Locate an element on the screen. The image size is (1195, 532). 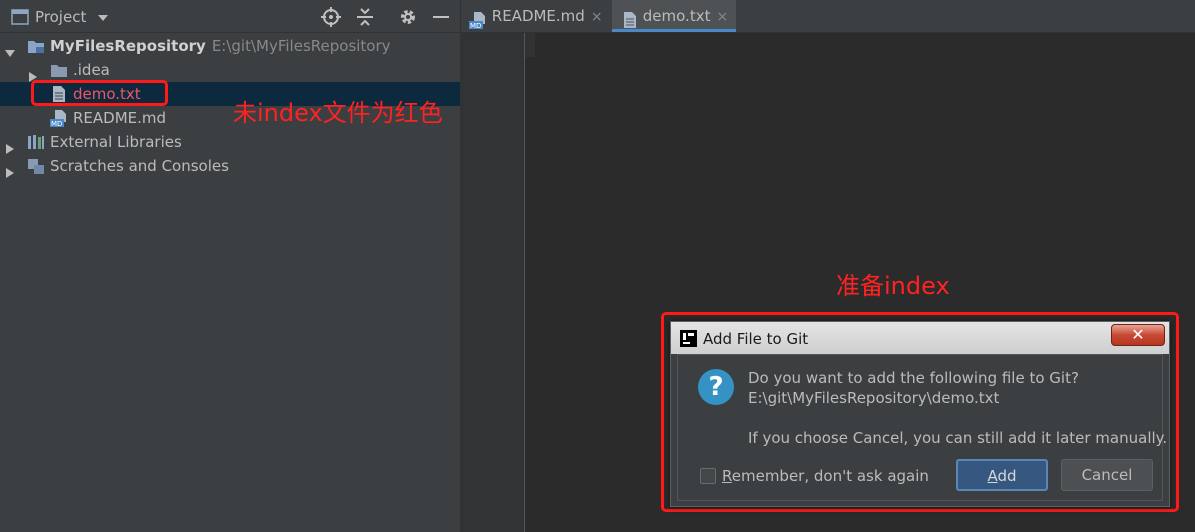
window-close-button: ✕ is located at coordinates (1138, 335).